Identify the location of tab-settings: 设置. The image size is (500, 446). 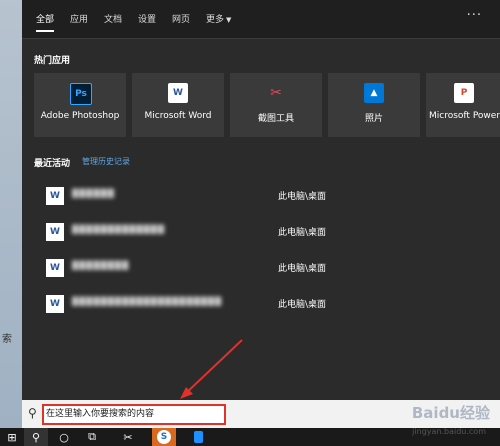
(147, 18).